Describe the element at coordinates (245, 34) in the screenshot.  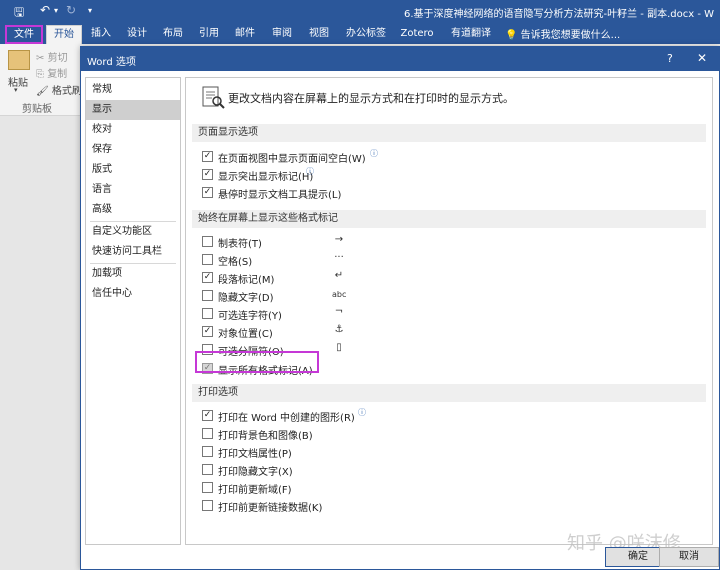
I see `tab-mailings: 邮件` at that location.